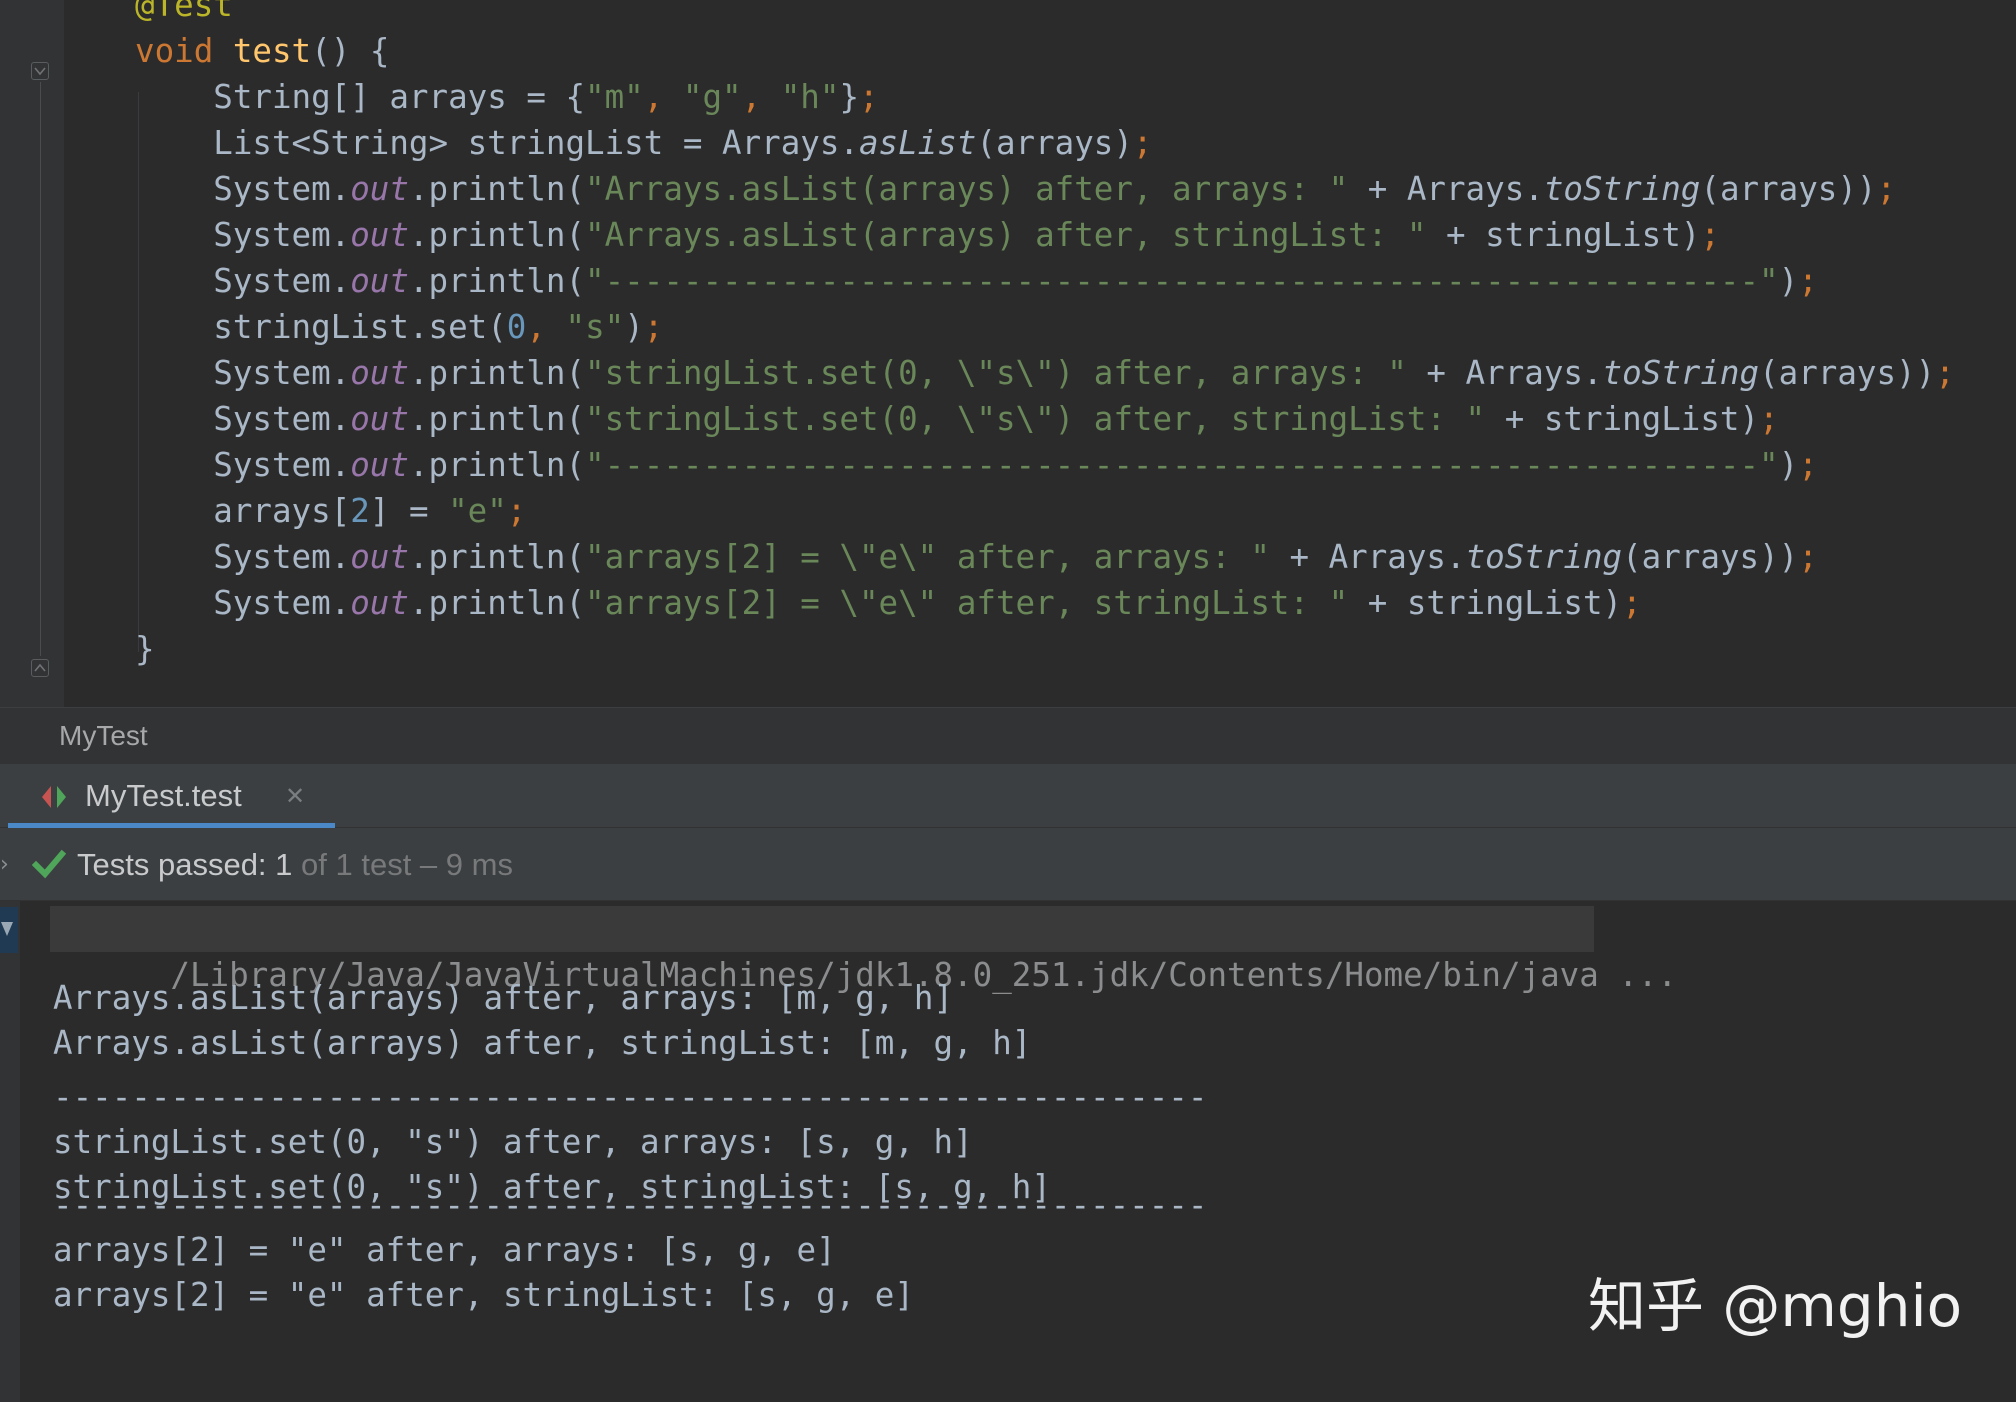 The image size is (2016, 1402). What do you see at coordinates (917, 143) in the screenshot?
I see `code-token: asList` at bounding box center [917, 143].